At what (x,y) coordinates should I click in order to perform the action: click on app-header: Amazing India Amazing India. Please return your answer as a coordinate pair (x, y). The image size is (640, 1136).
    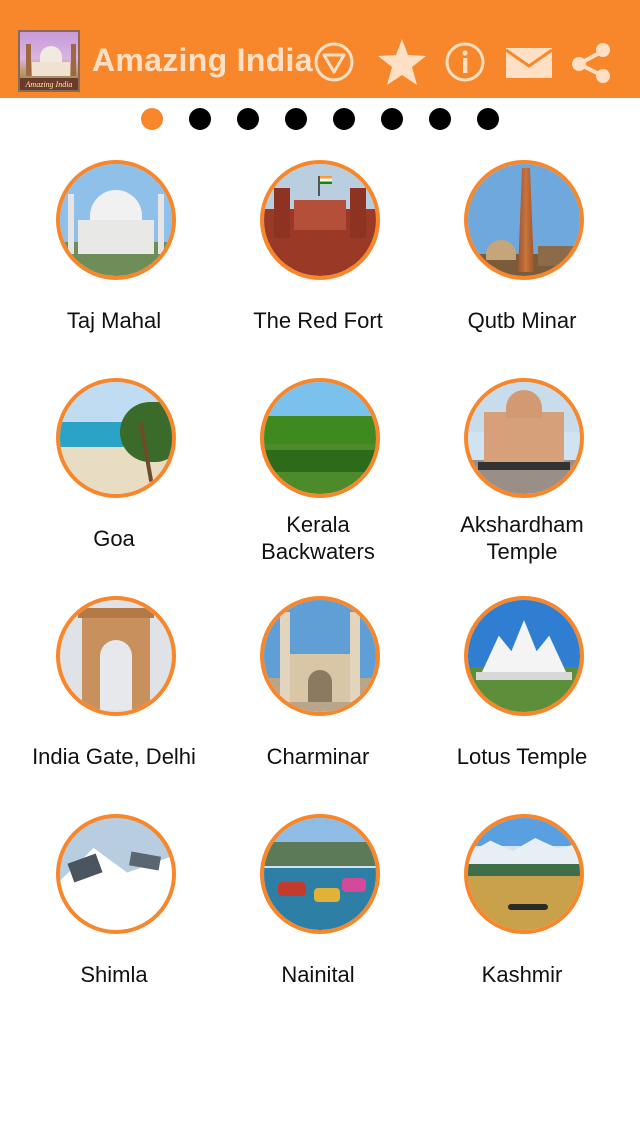
    Looking at the image, I should click on (320, 49).